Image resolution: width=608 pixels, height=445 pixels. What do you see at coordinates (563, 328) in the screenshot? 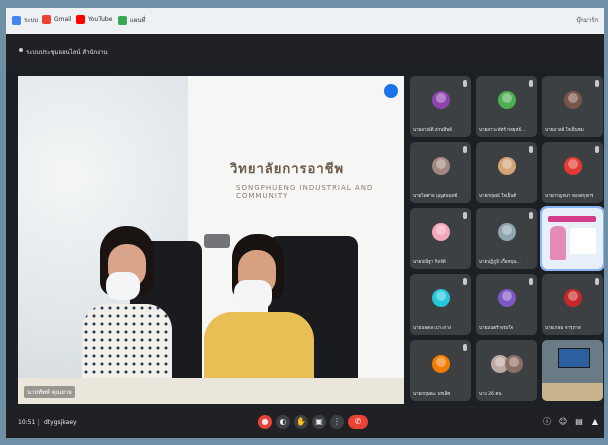
I see `participant-name: นายเกษม จารุภาส` at bounding box center [563, 328].